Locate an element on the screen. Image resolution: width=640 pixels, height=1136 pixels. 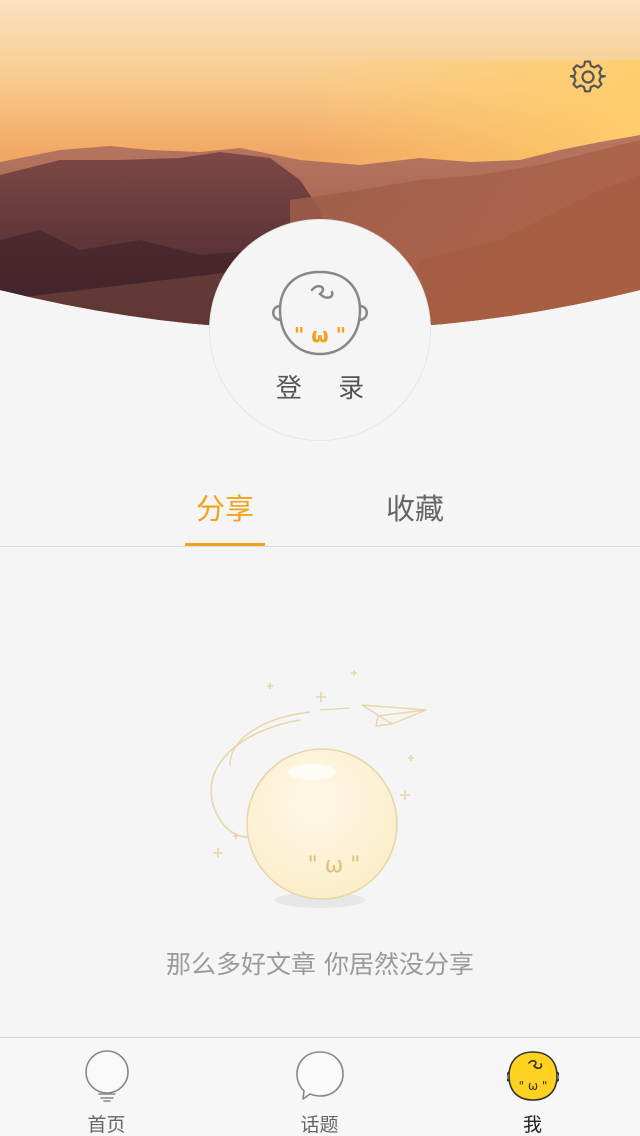
face-icon: " ω " is located at coordinates (532, 1076).